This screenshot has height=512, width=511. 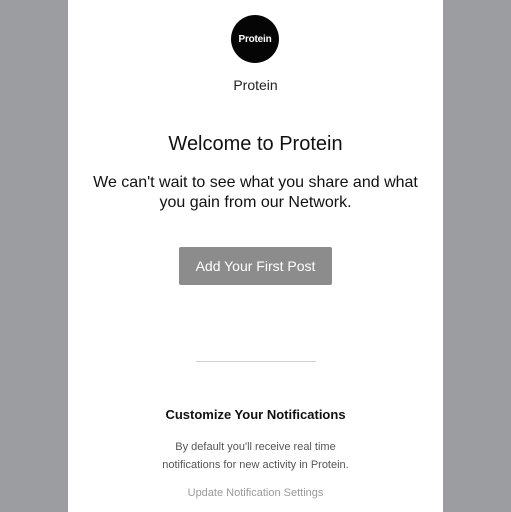 I want to click on brand-name: Protein, so click(x=255, y=85).